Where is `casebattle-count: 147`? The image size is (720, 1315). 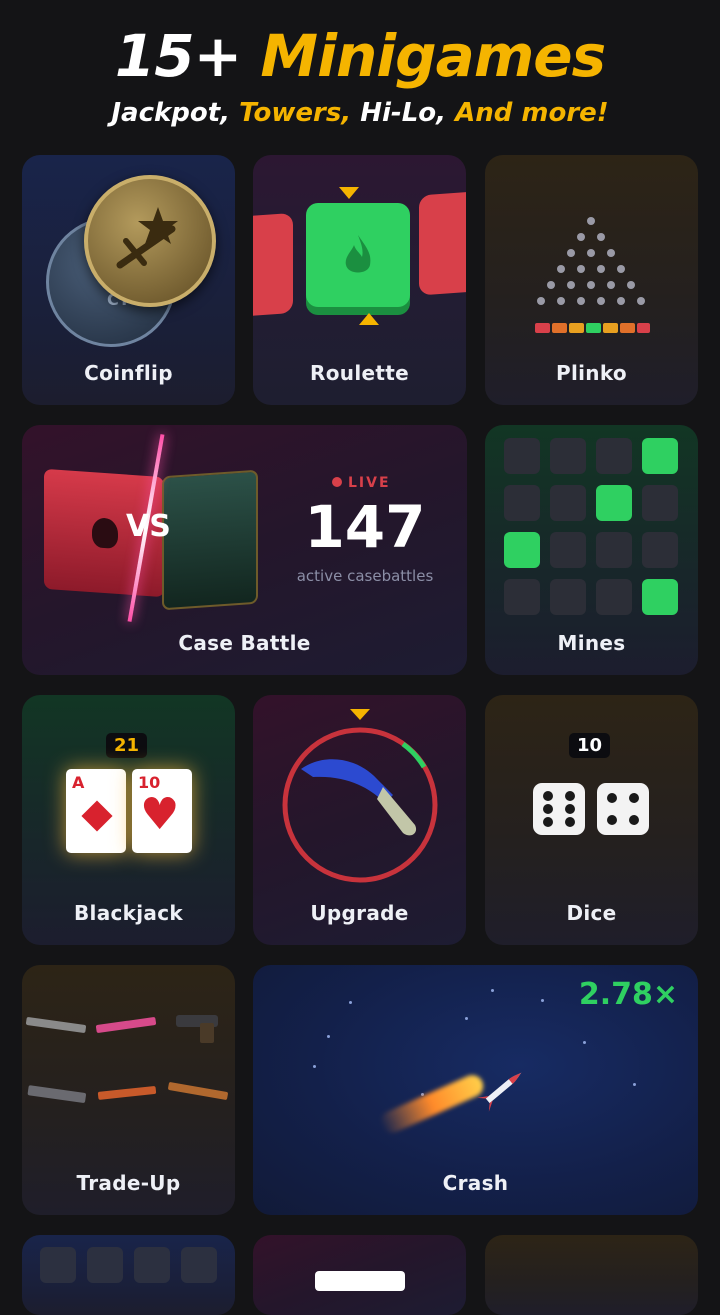
casebattle-count: 147 is located at coordinates (365, 527).